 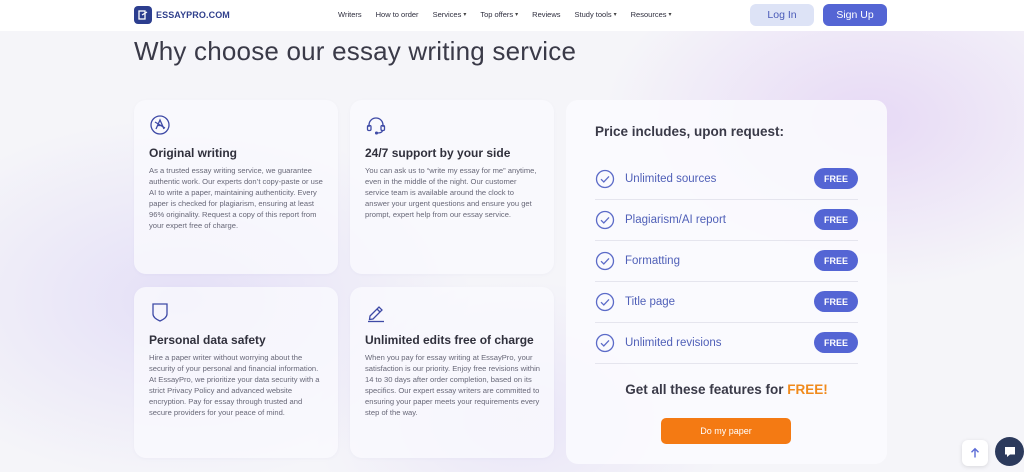 What do you see at coordinates (160, 312) in the screenshot?
I see `shield-icon` at bounding box center [160, 312].